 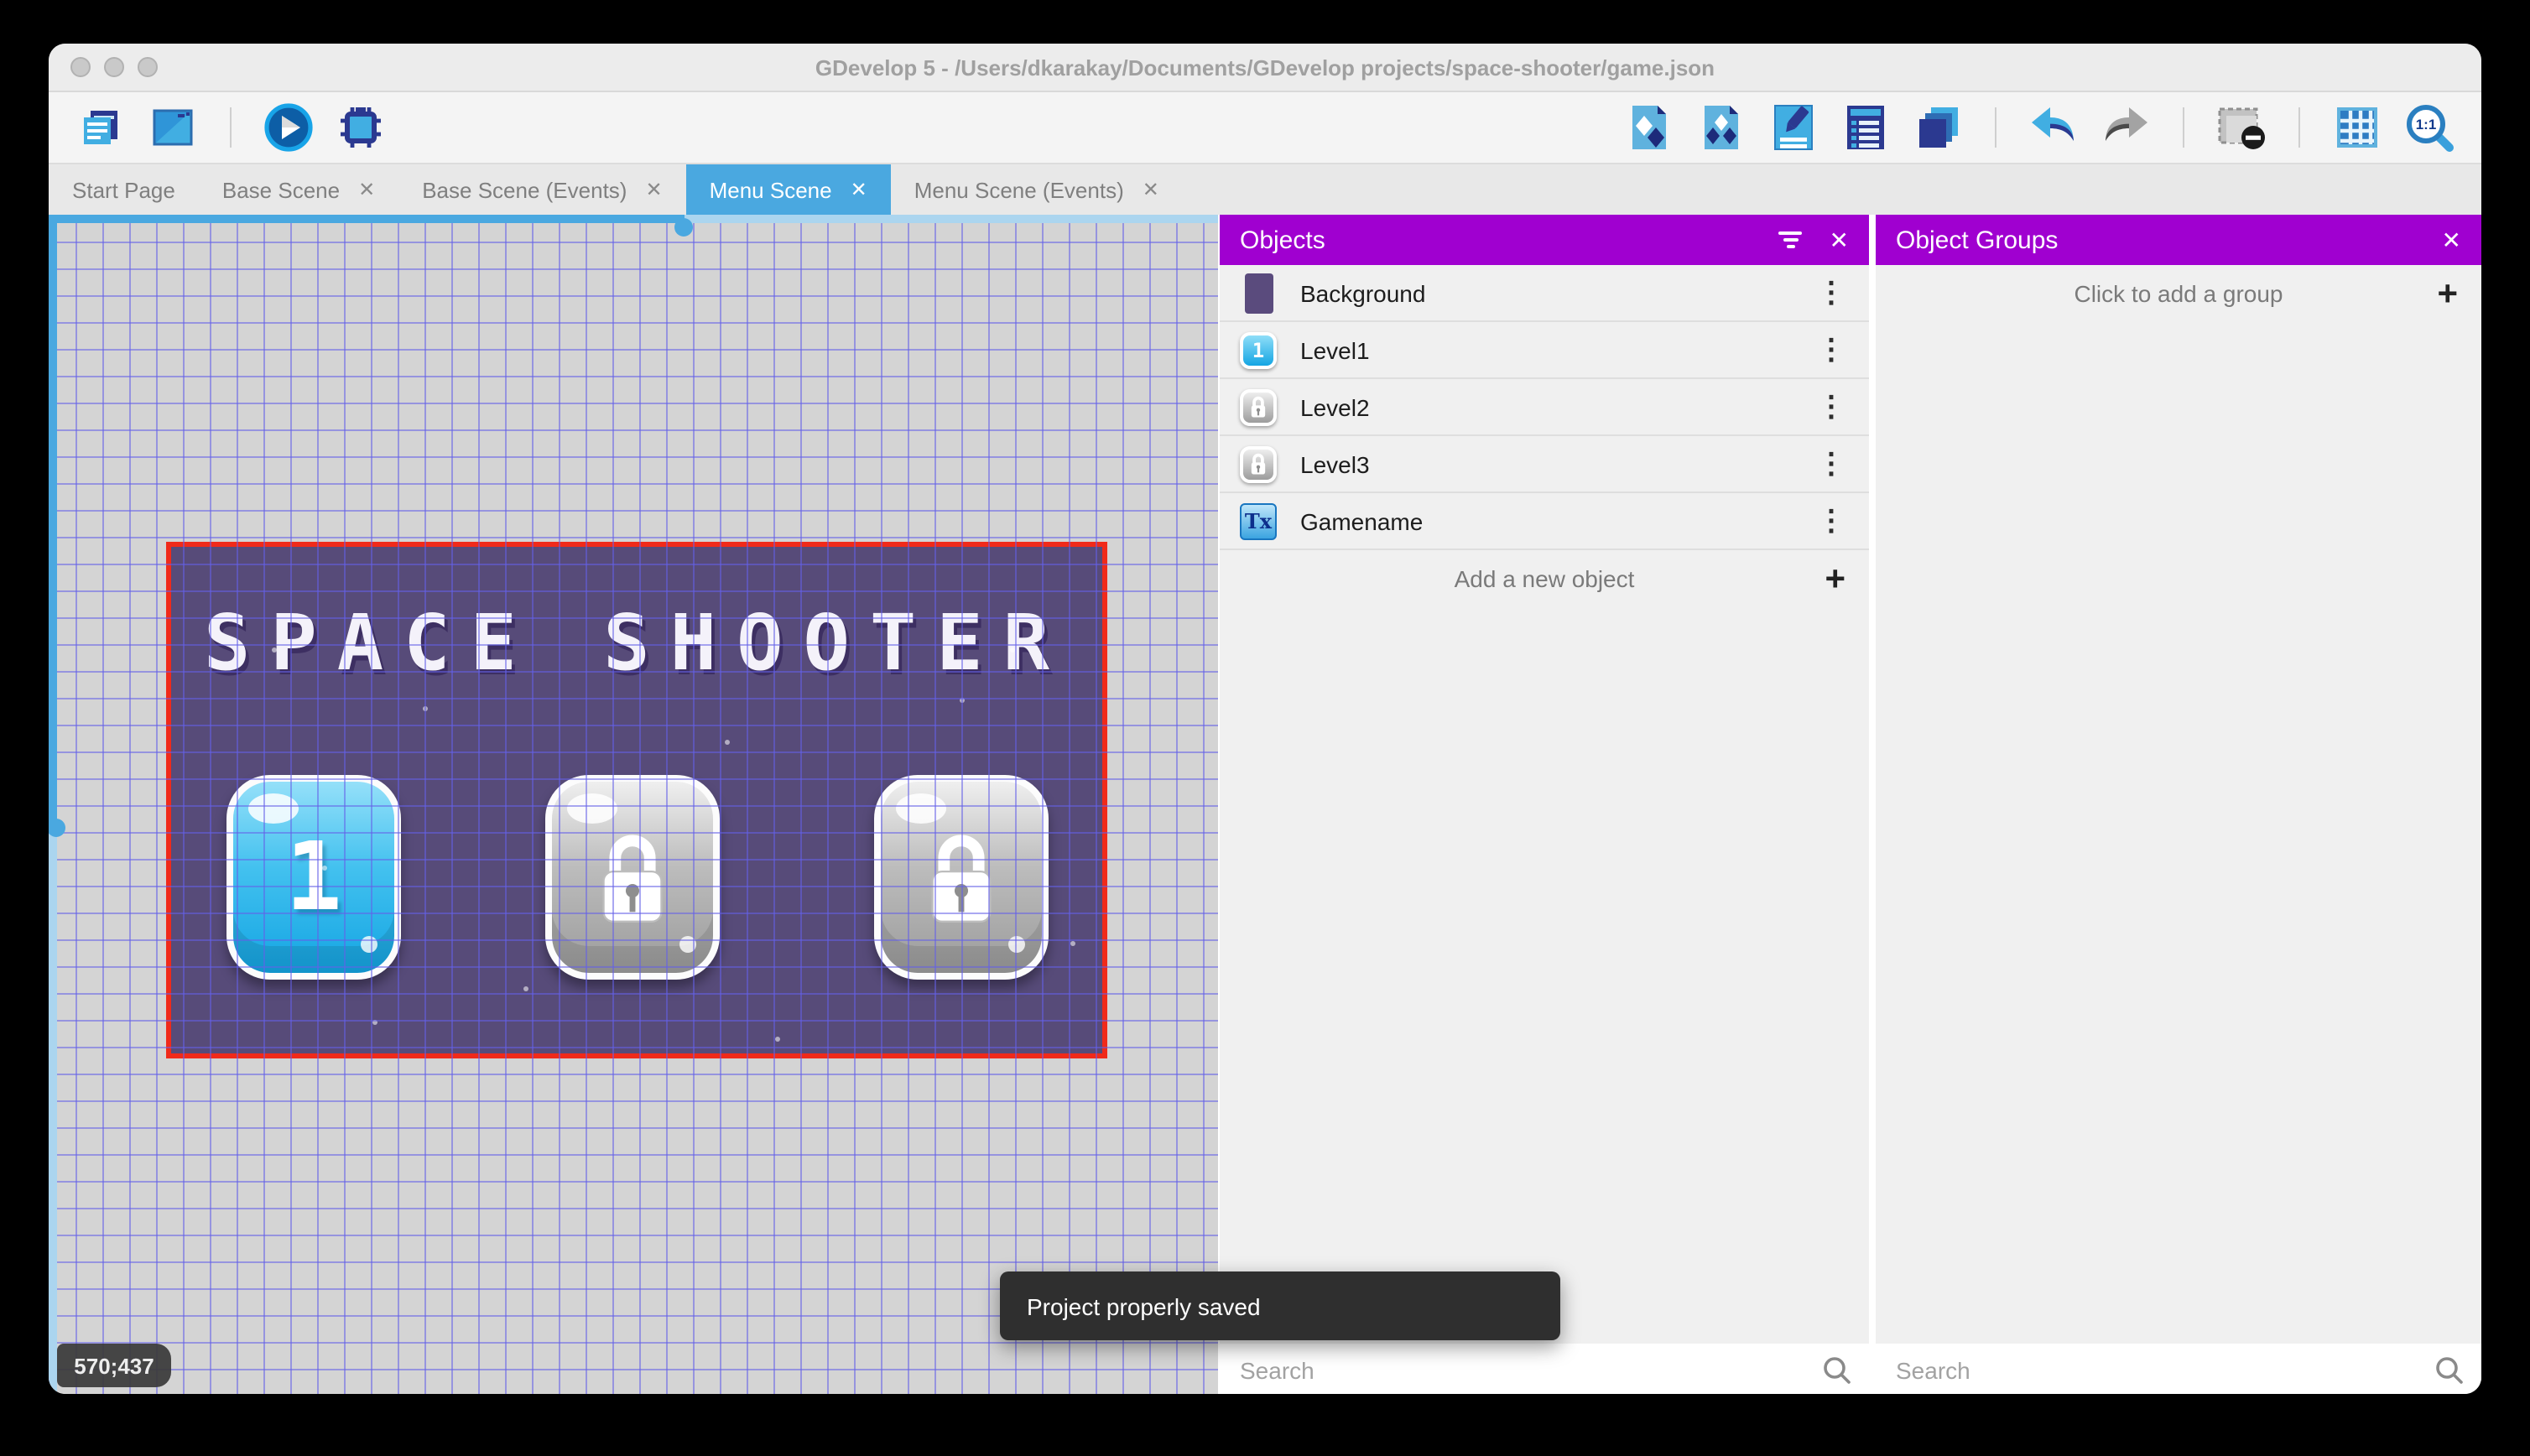 What do you see at coordinates (1840, 240) in the screenshot?
I see `close-objects-panel-icon: ✕` at bounding box center [1840, 240].